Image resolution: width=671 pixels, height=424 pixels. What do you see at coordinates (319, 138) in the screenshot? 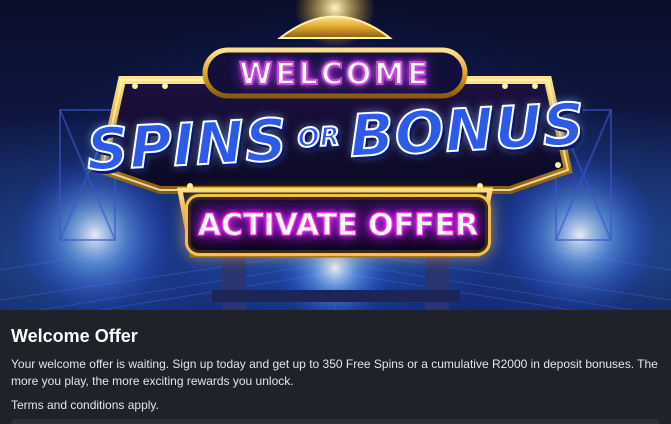
I see `headline-or: OR` at bounding box center [319, 138].